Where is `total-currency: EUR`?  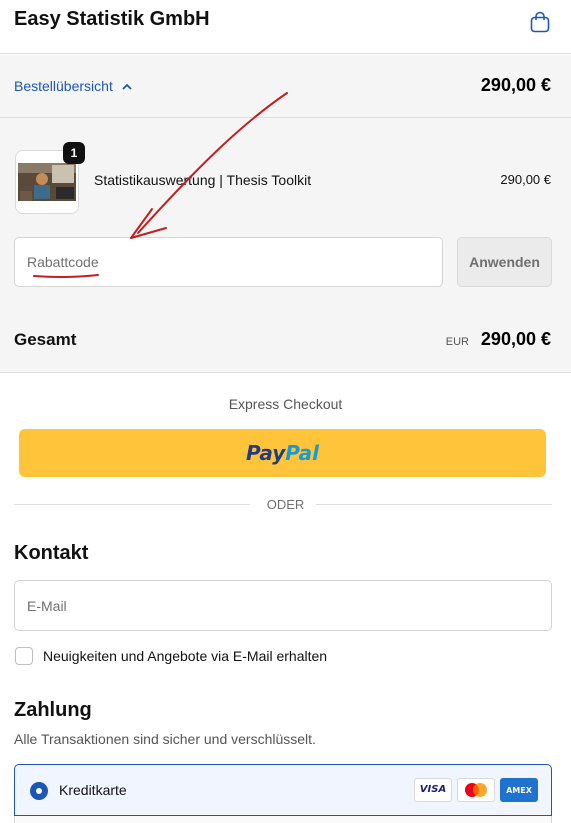 total-currency: EUR is located at coordinates (457, 342).